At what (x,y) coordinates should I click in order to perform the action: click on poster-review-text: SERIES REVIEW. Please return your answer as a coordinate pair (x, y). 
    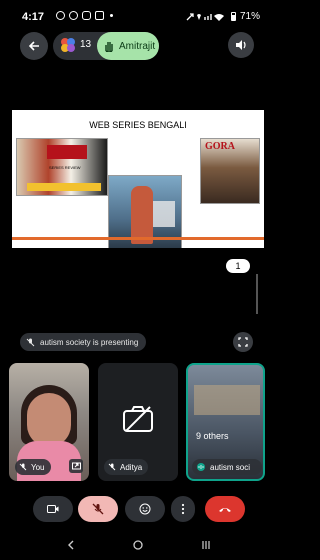
    Looking at the image, I should click on (65, 167).